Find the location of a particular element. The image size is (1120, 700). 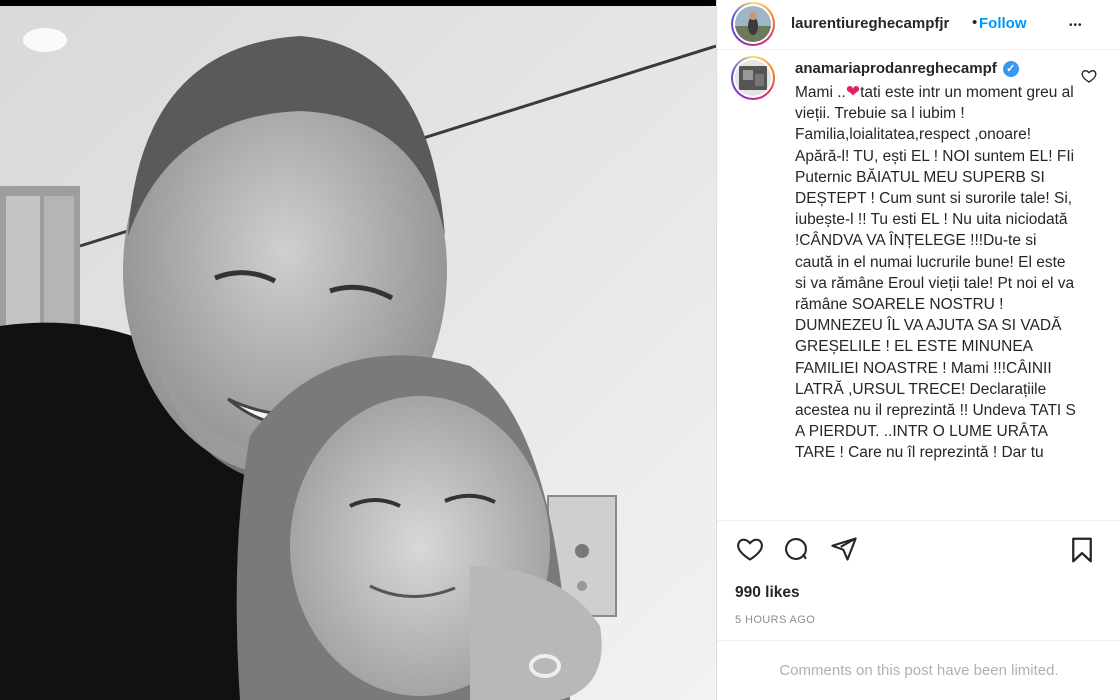

commenter-username: anamariaprodanreghecampf is located at coordinates (896, 68).